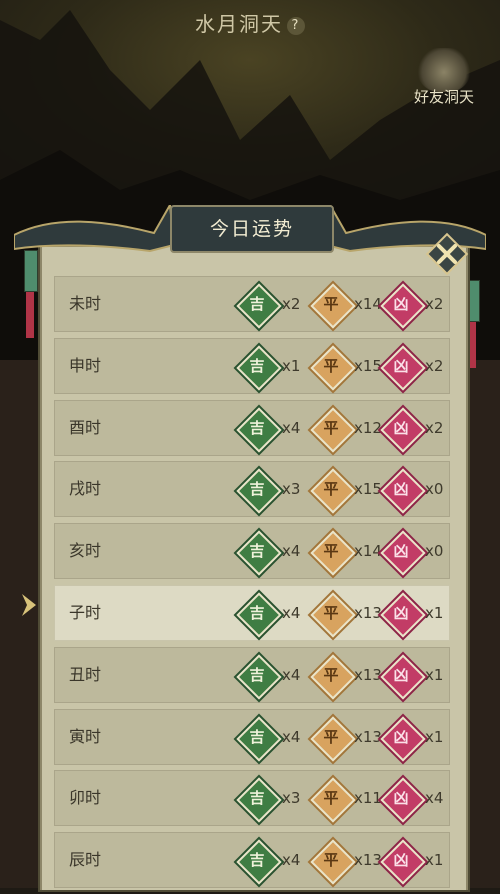 The width and height of the screenshot is (500, 894). I want to click on fortune-row: 丑时 吉 x4 平 x13 凶 x1, so click(252, 674).